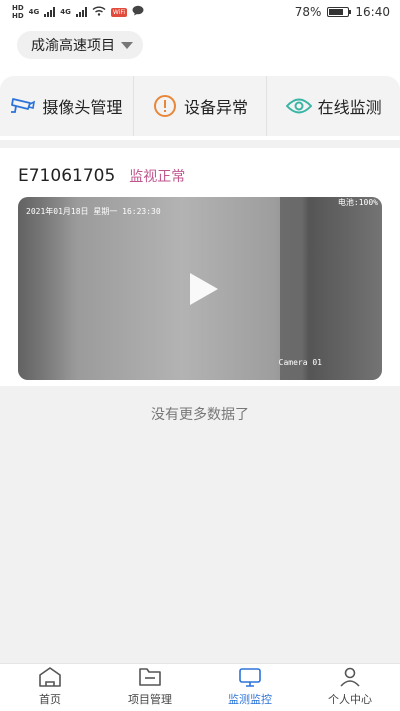  I want to click on hd-badge-2: HD, so click(18, 16).